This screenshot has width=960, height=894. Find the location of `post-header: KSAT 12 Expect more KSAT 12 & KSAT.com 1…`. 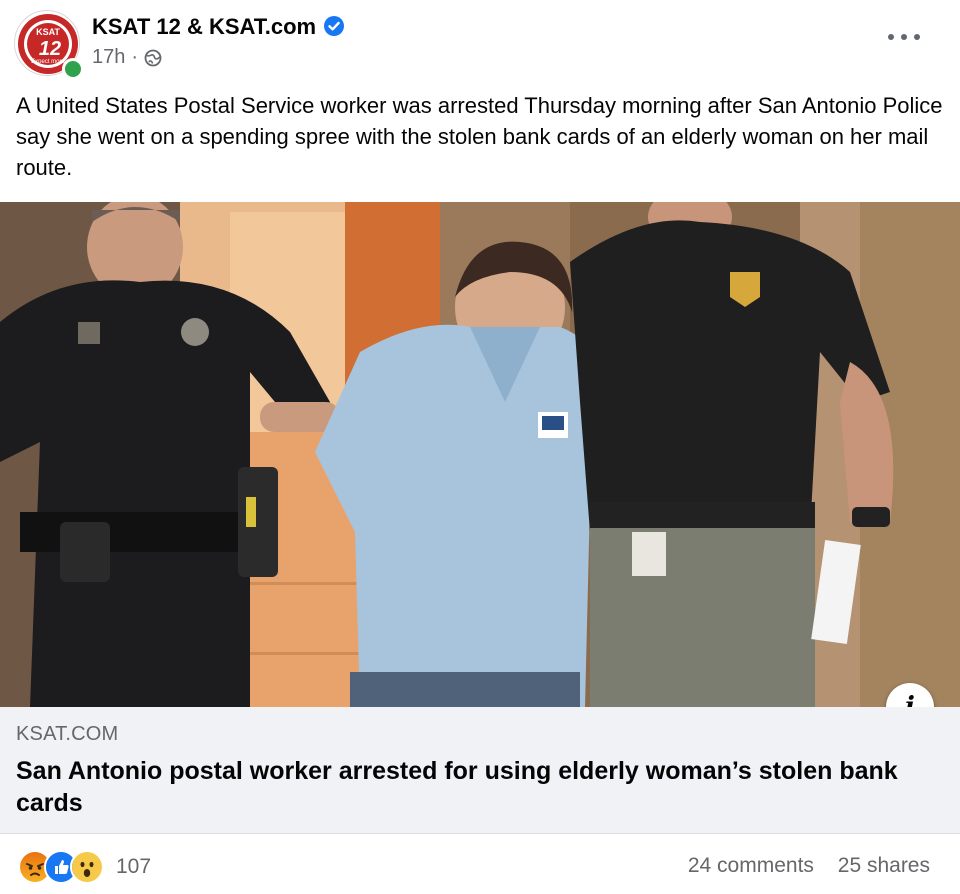

post-header: KSAT 12 Expect more KSAT 12 & KSAT.com 1… is located at coordinates (480, 43).